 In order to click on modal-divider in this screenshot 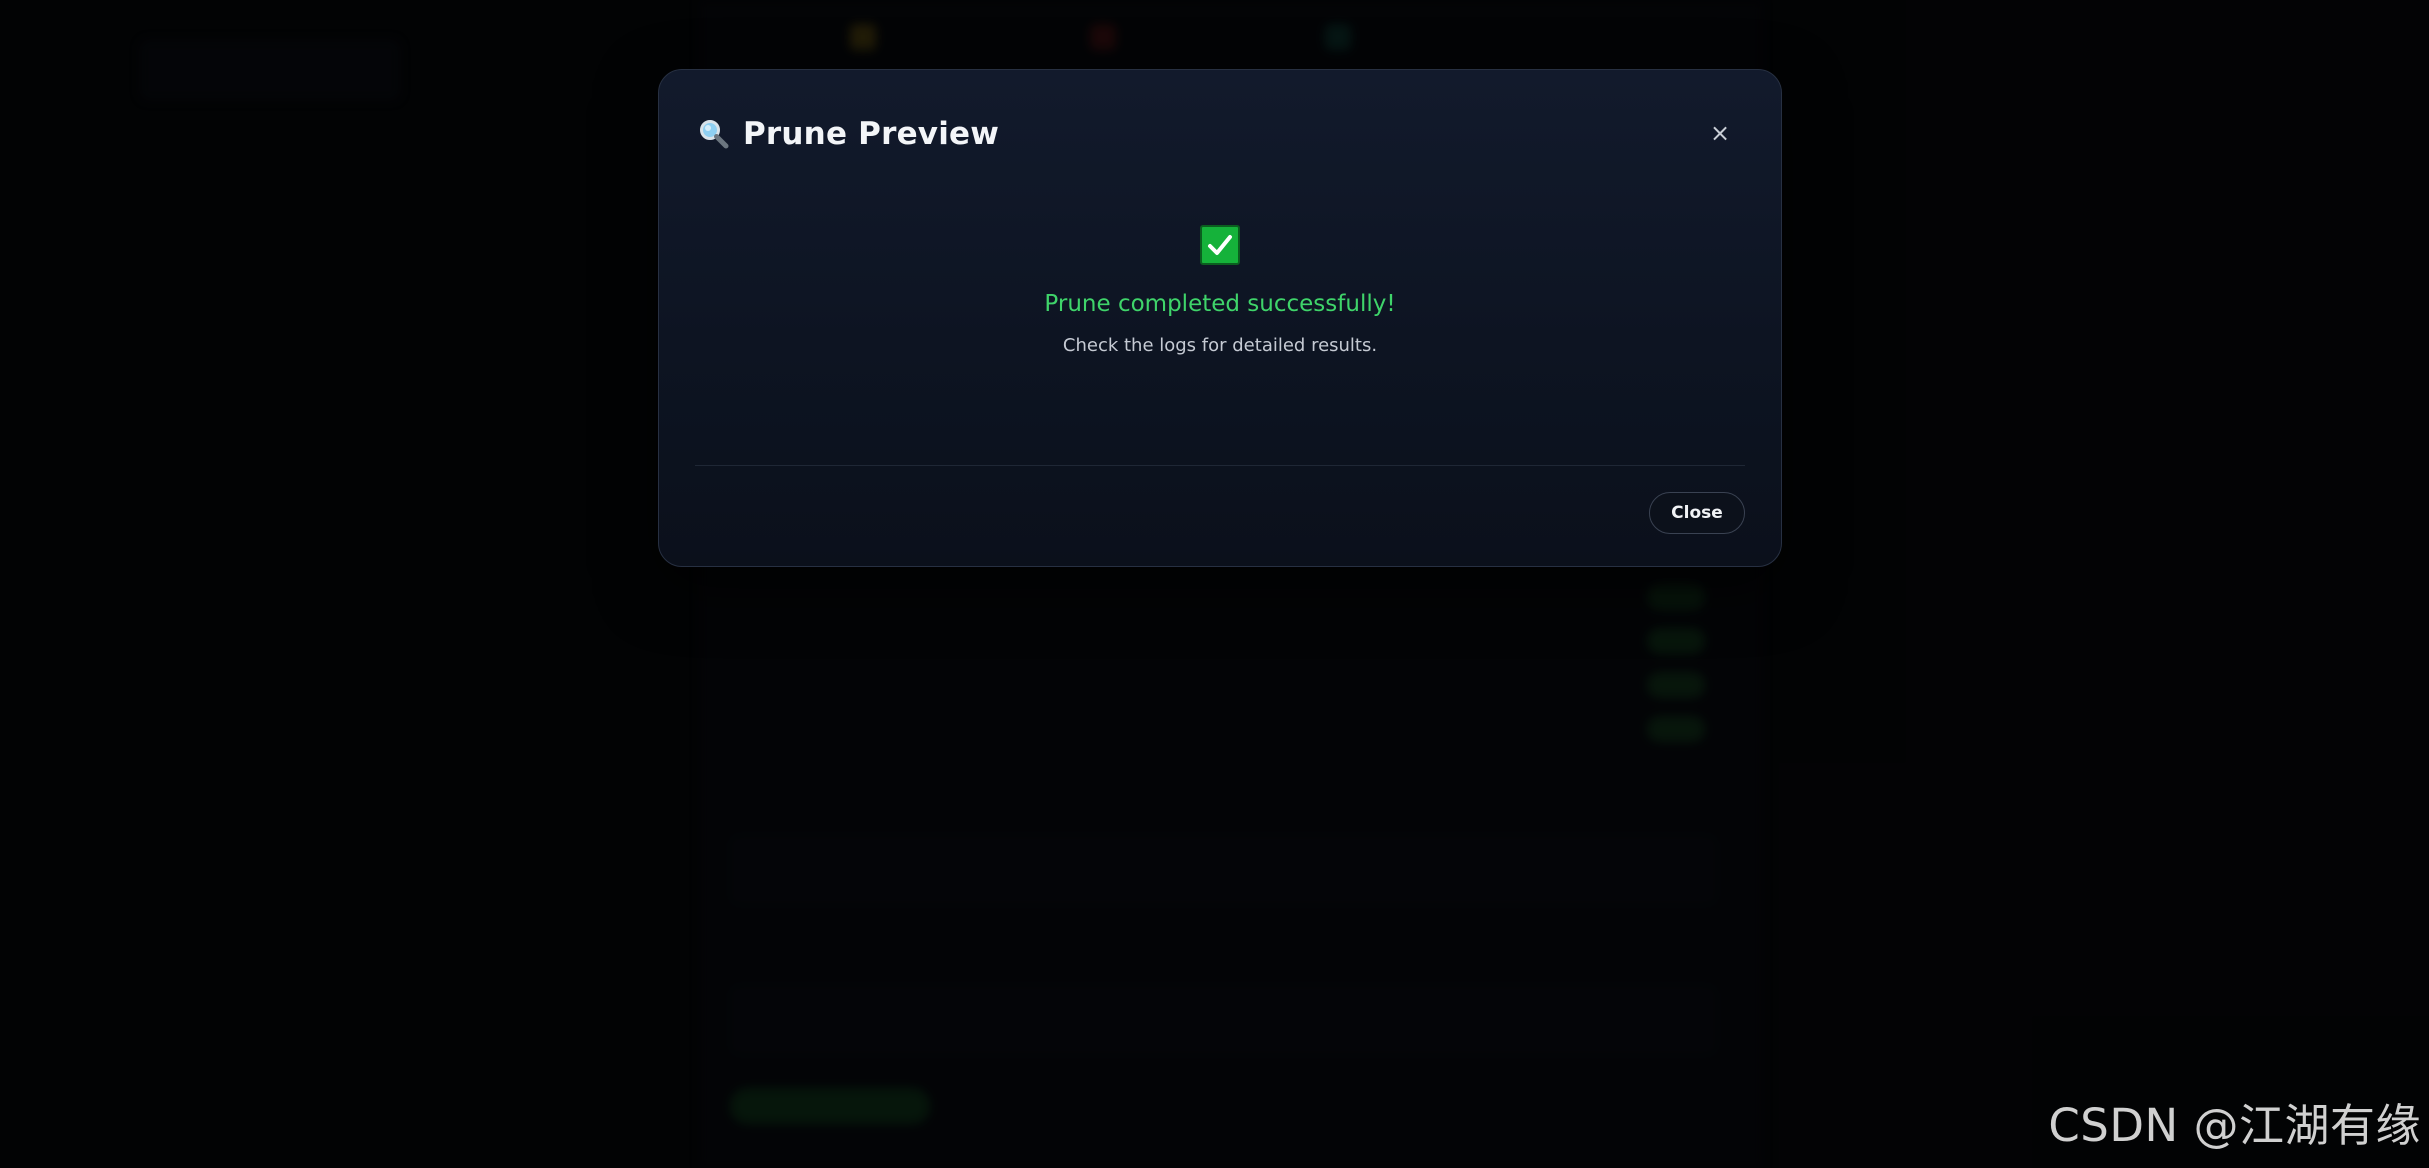, I will do `click(1220, 465)`.